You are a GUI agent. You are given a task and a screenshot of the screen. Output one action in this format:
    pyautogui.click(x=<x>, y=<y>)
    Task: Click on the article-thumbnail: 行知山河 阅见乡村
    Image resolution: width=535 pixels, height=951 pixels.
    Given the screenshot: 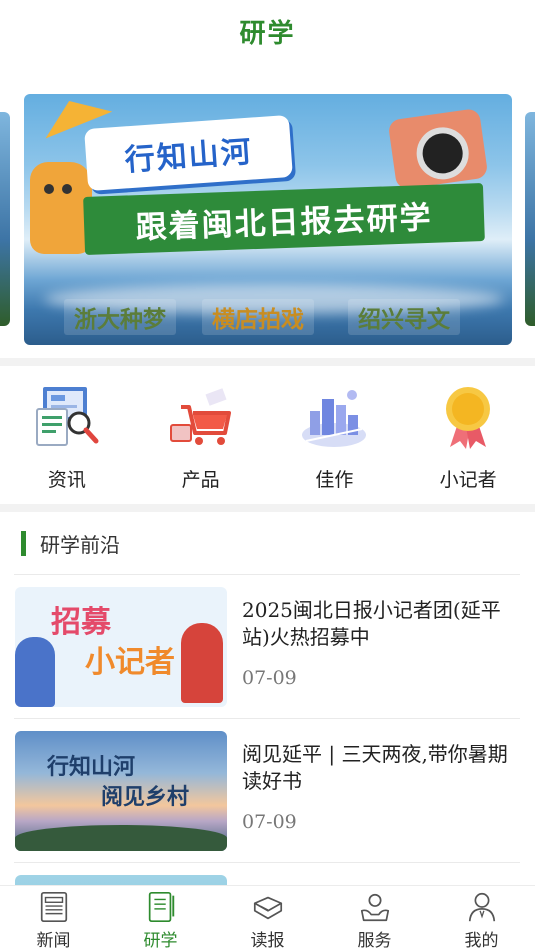 What is the action you would take?
    pyautogui.click(x=121, y=791)
    